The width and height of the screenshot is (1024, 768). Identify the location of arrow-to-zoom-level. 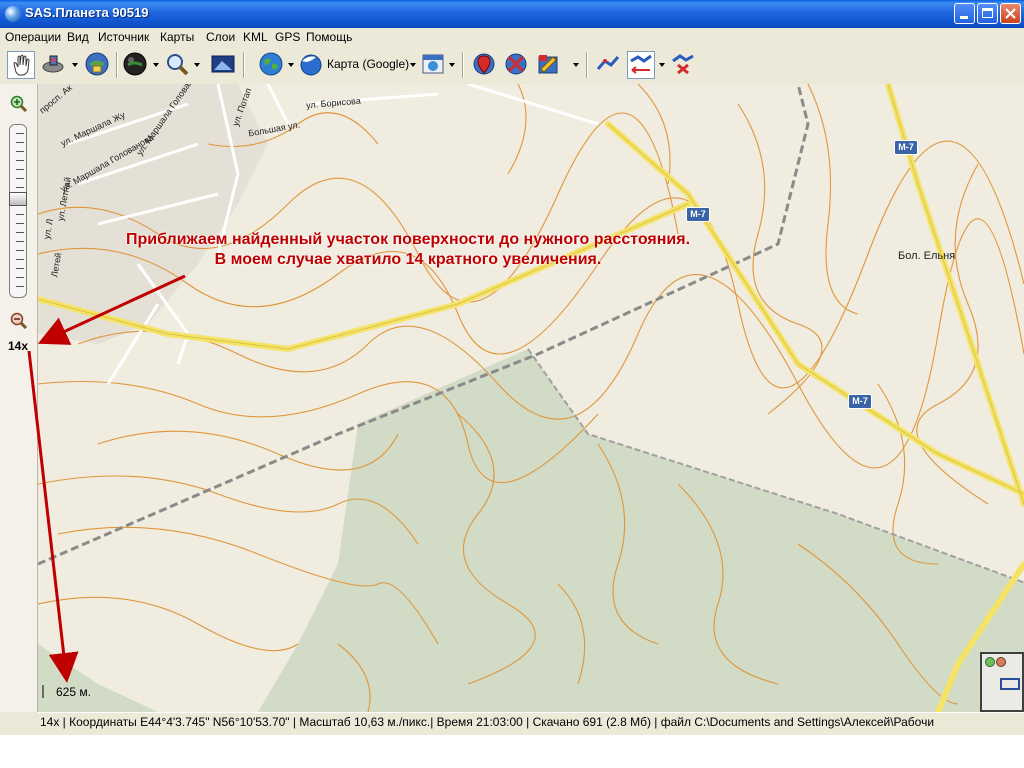
(111, 309).